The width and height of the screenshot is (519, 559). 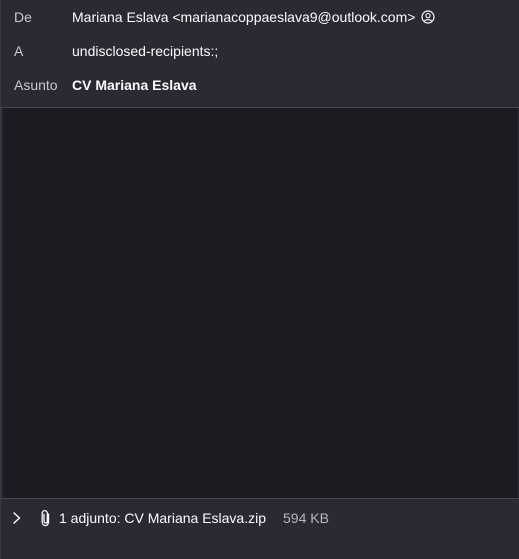 What do you see at coordinates (260, 548) in the screenshot?
I see `bottom-strip` at bounding box center [260, 548].